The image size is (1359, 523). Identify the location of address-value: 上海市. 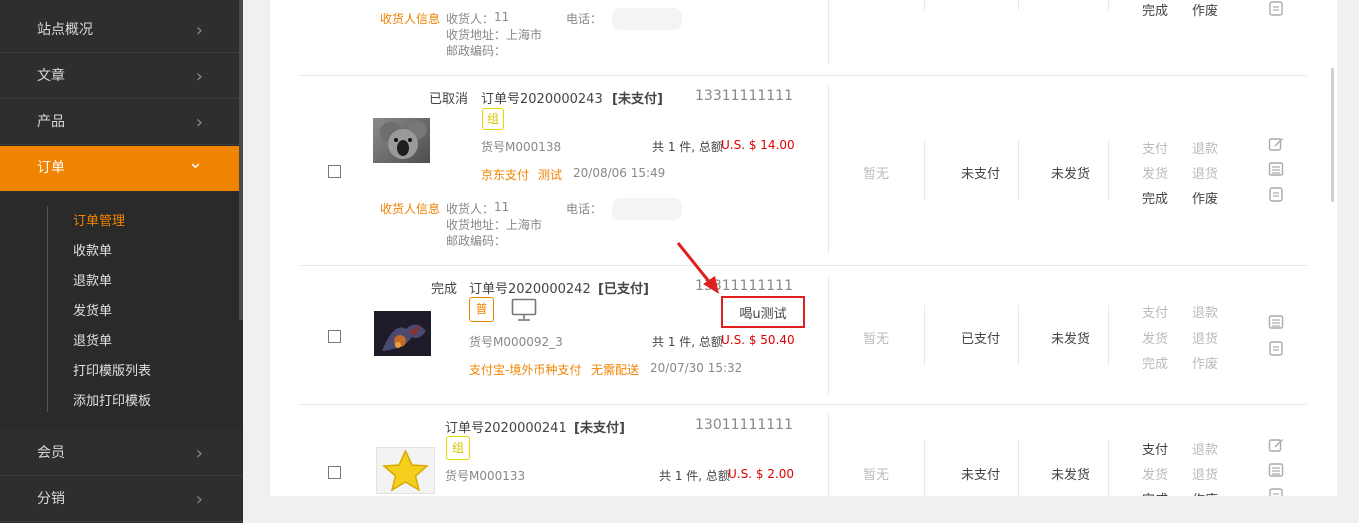
(524, 35).